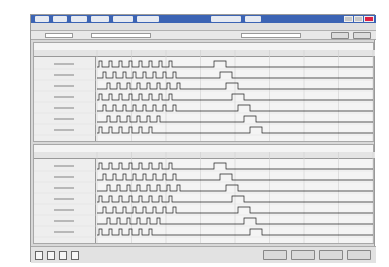 The height and width of the screenshot is (267, 389). What do you see at coordinates (63, 255) in the screenshot?
I see `search-icon` at bounding box center [63, 255].